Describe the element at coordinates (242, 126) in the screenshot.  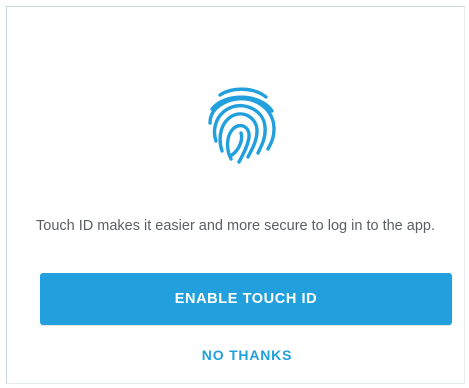
I see `fingerprint-icon` at that location.